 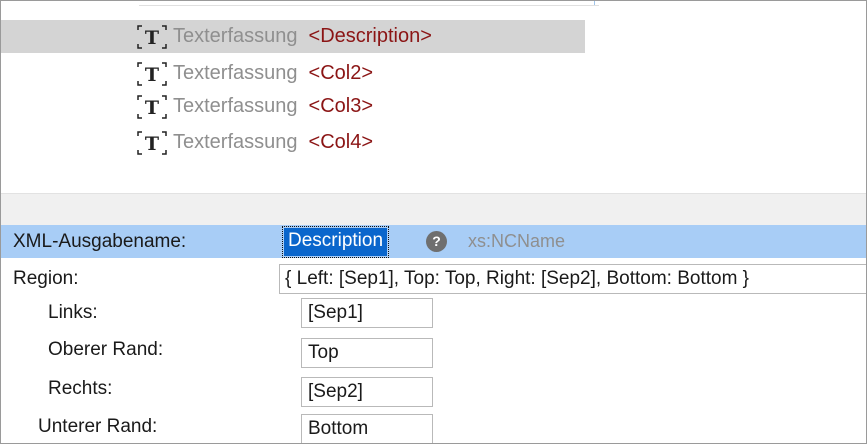 I want to click on property-label: Rechts:, so click(x=80, y=388).